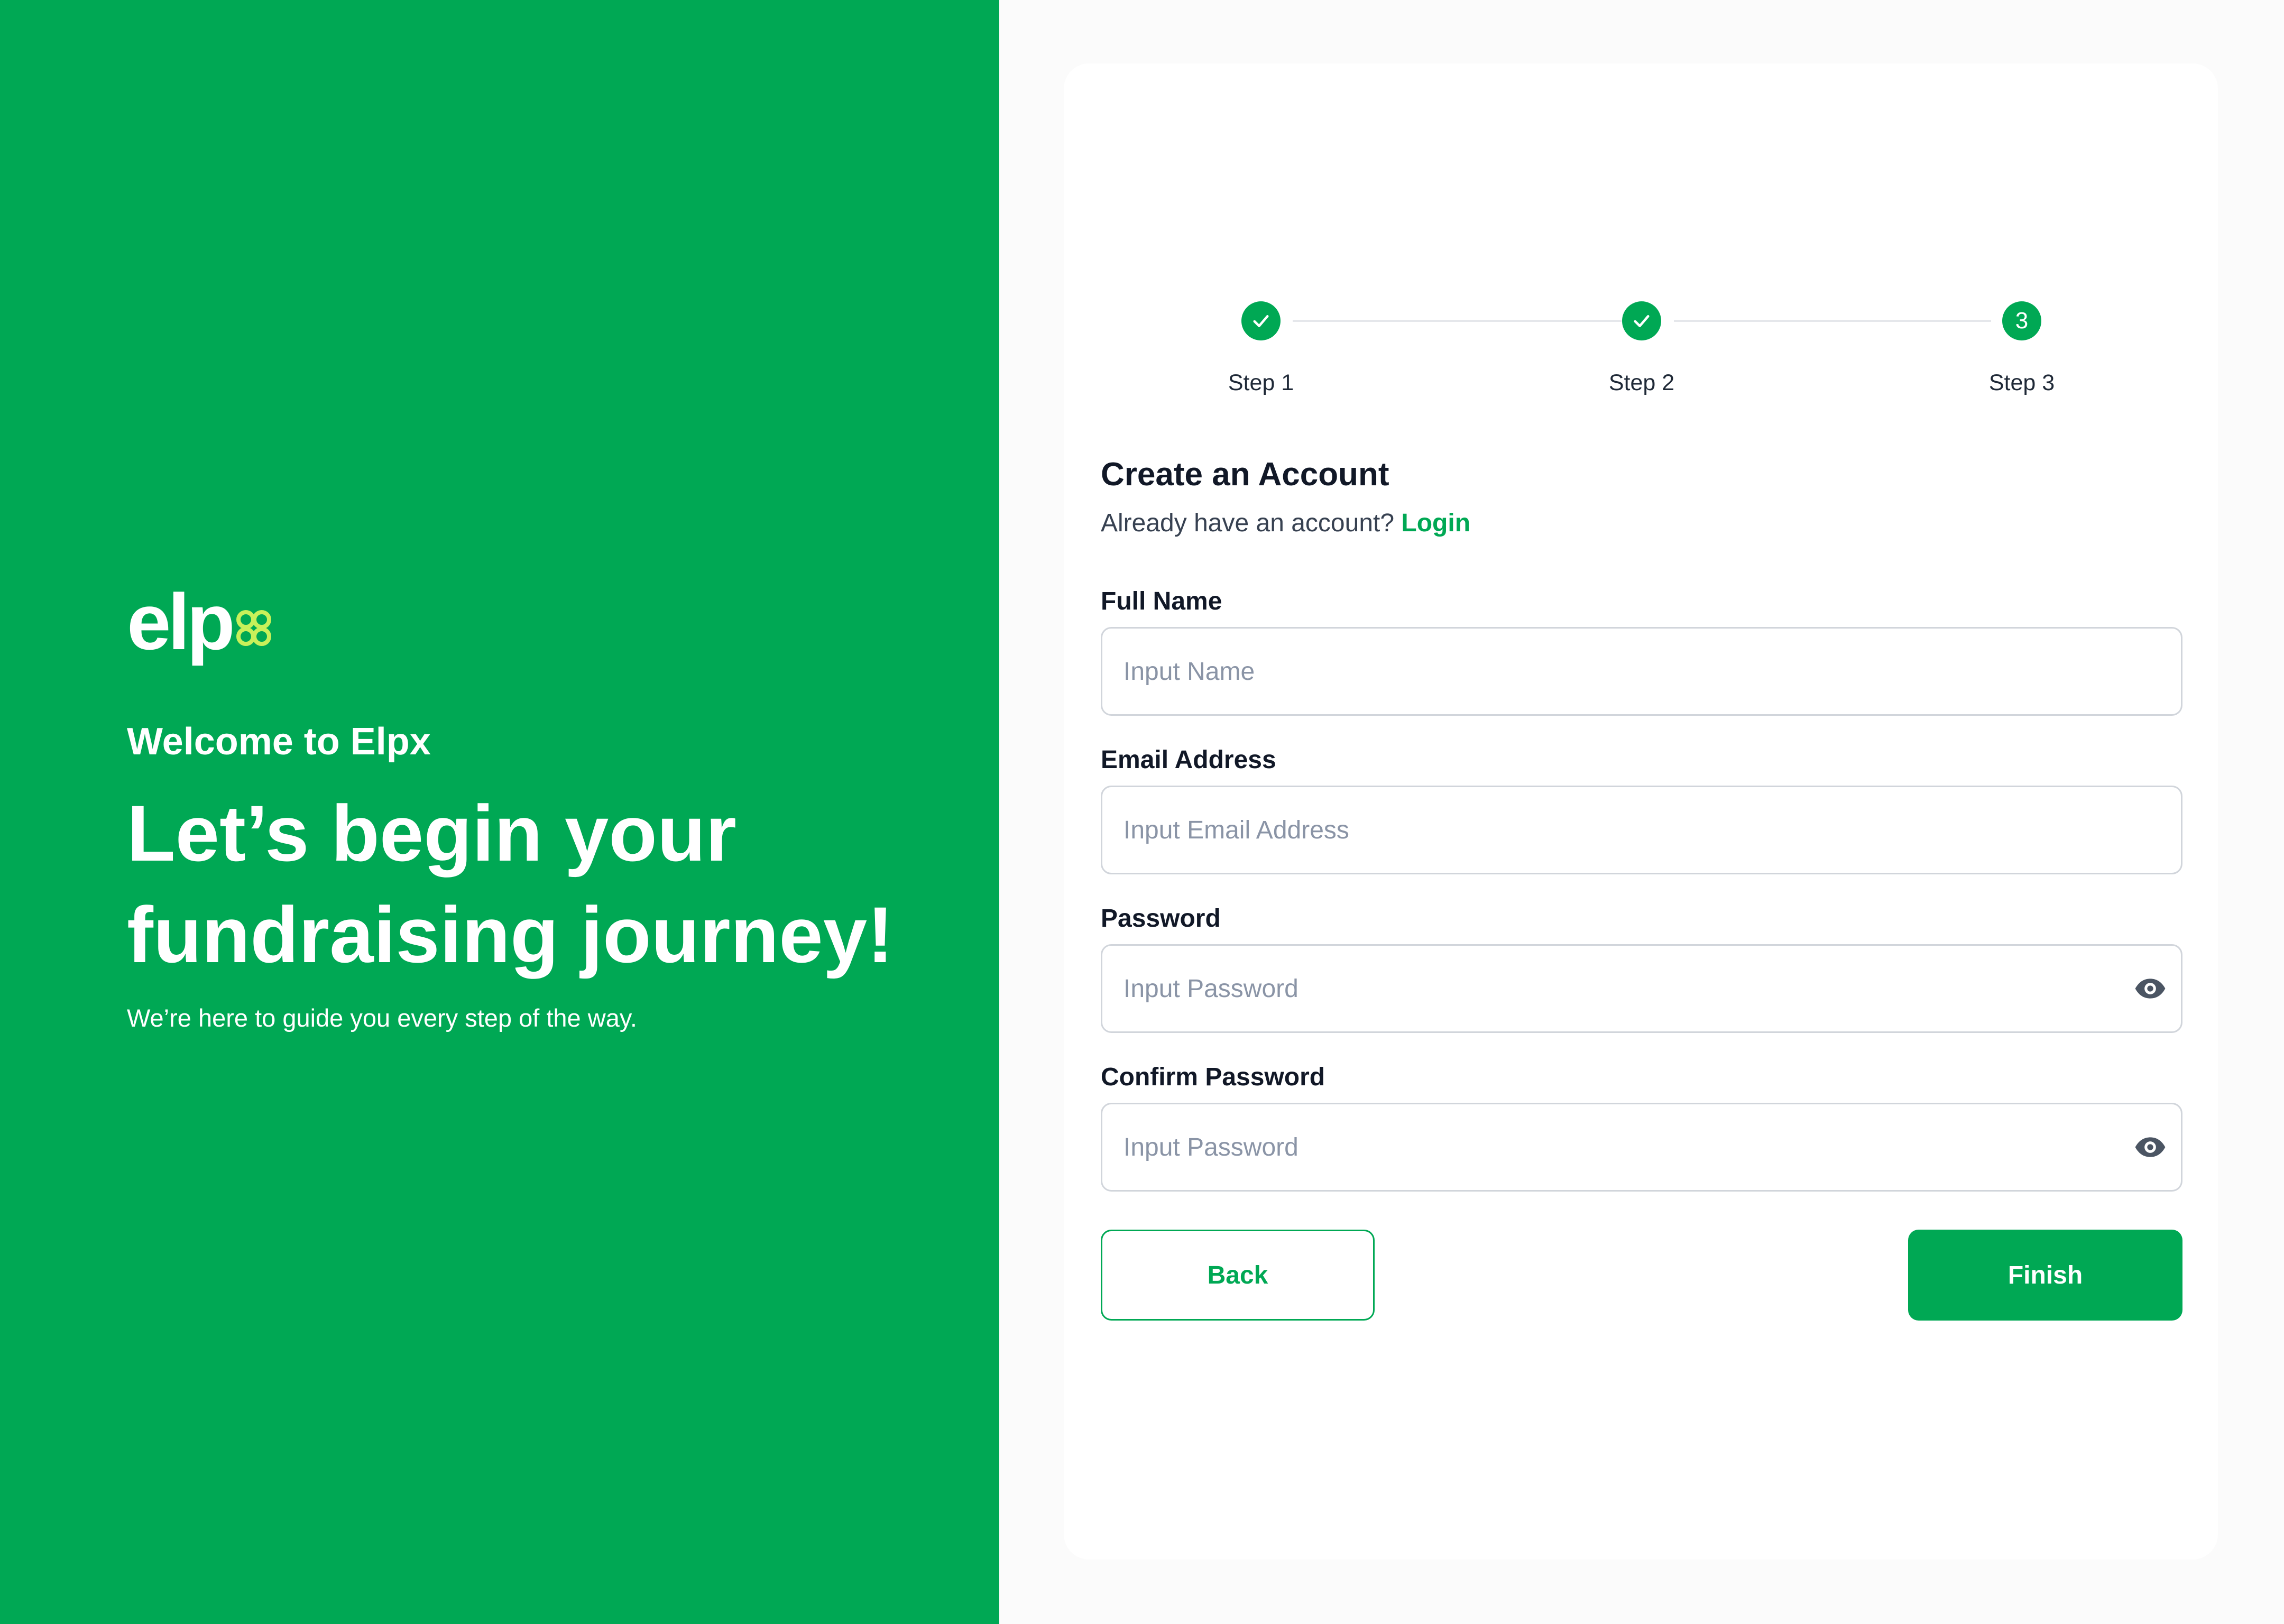 The image size is (2284, 1624). I want to click on confirm-password-label: Confirm Password, so click(1213, 1077).